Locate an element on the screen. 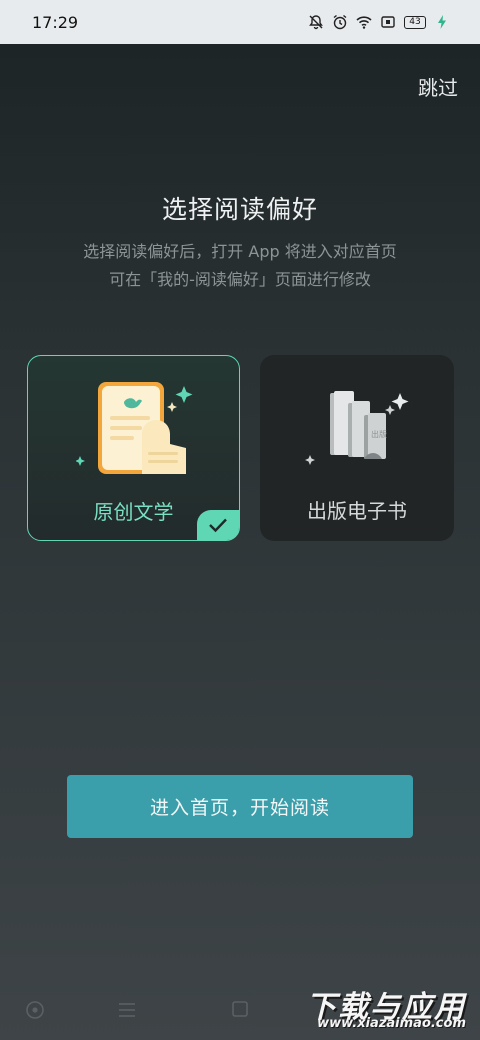  status-icons: 43 is located at coordinates (379, 22).